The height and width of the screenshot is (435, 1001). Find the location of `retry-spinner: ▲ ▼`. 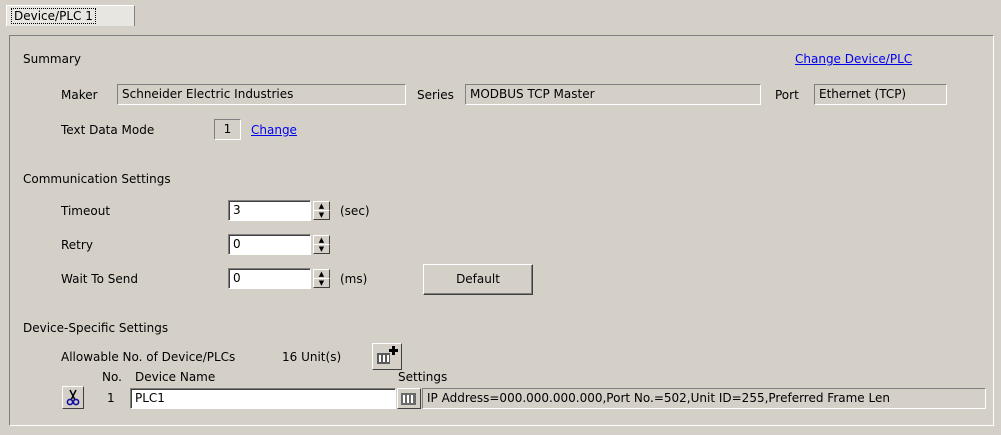

retry-spinner: ▲ ▼ is located at coordinates (321, 244).